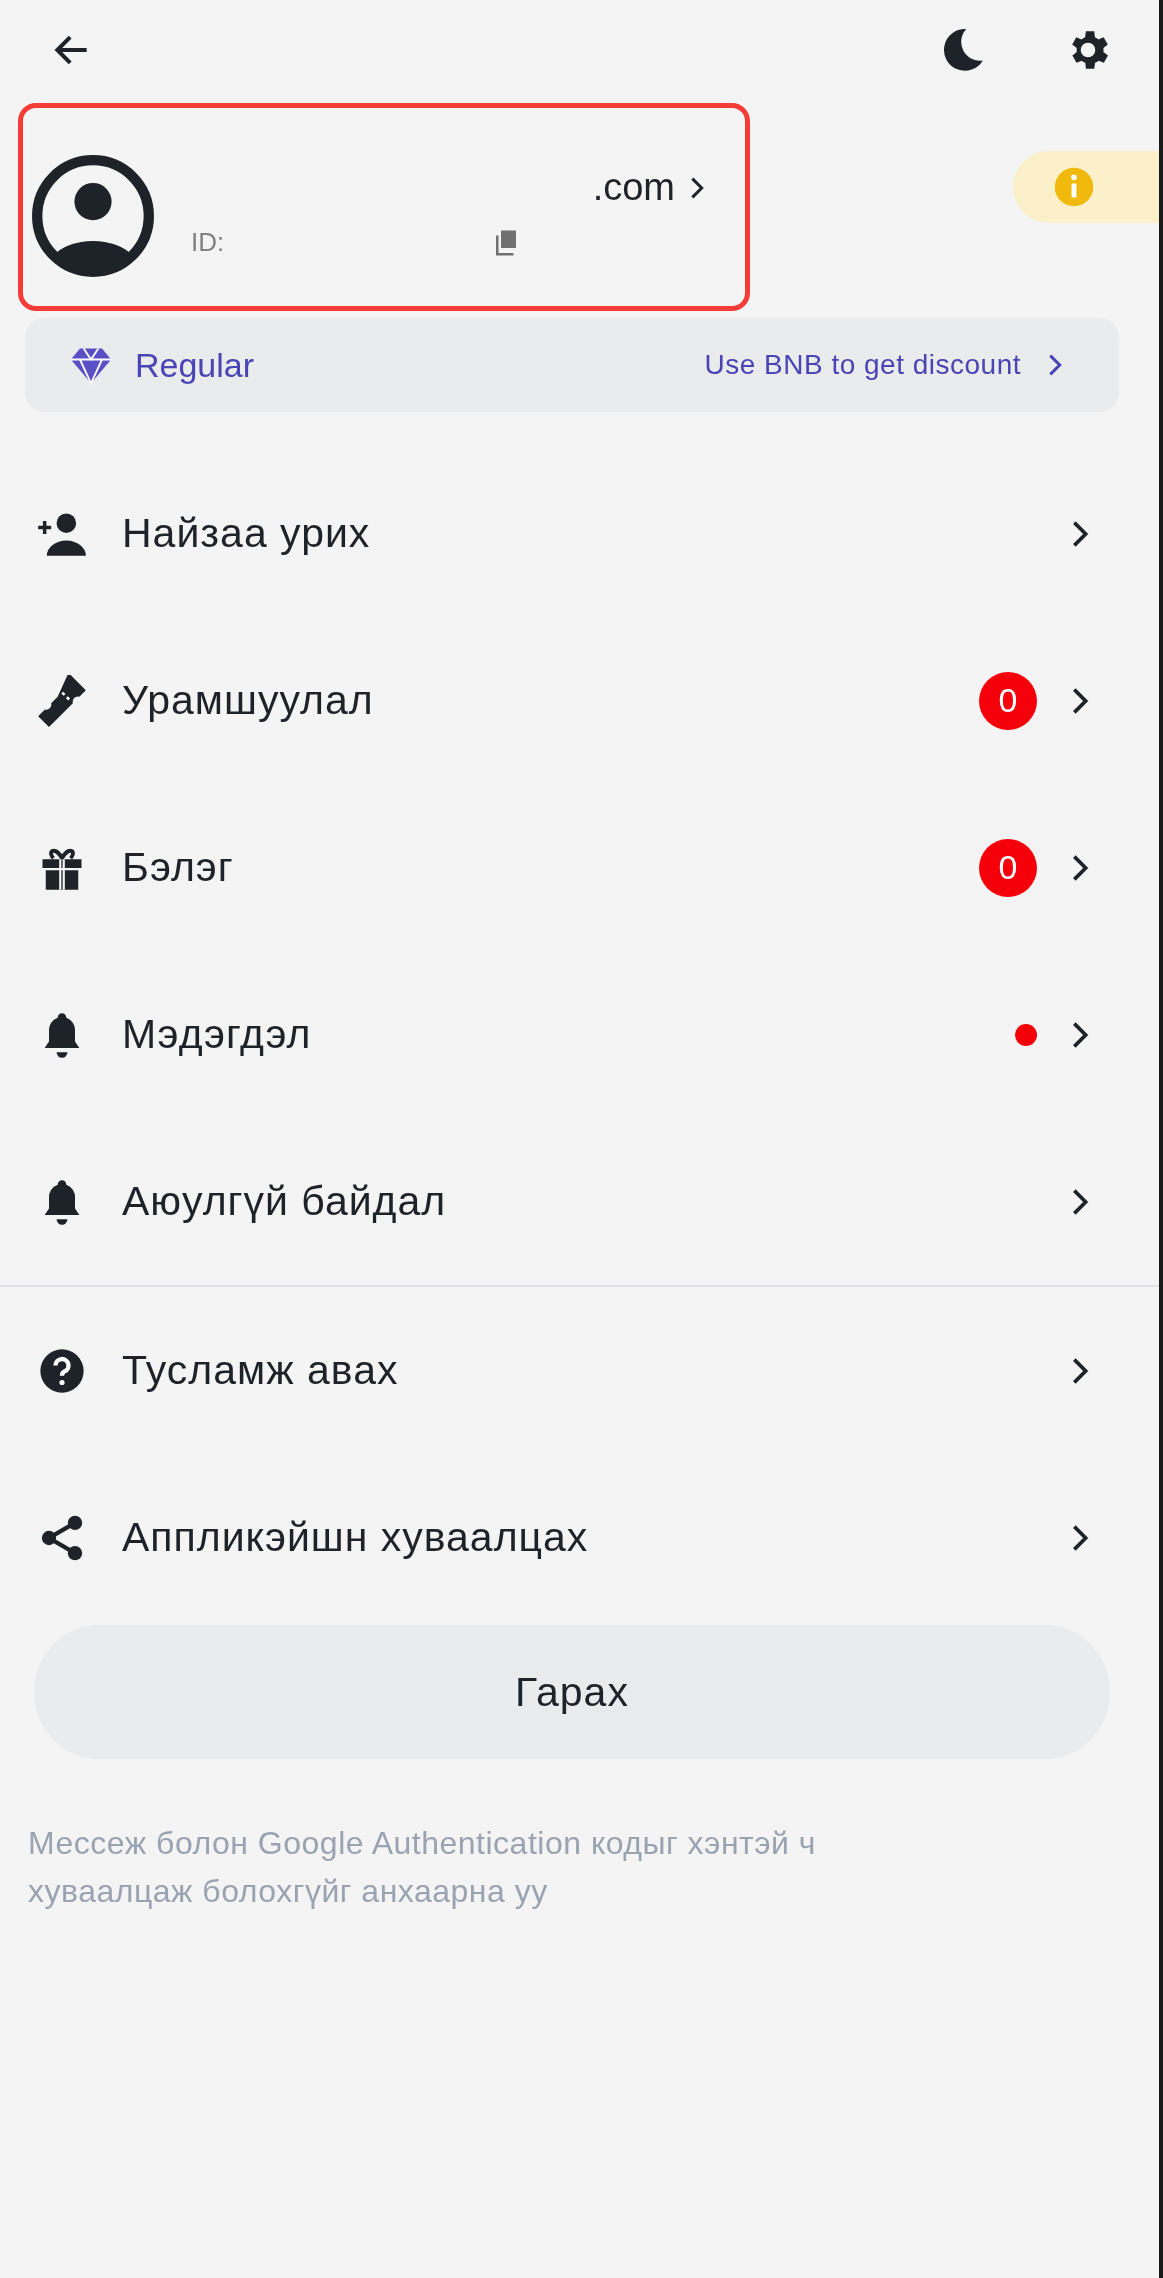  I want to click on tier-label: Regular, so click(195, 365).